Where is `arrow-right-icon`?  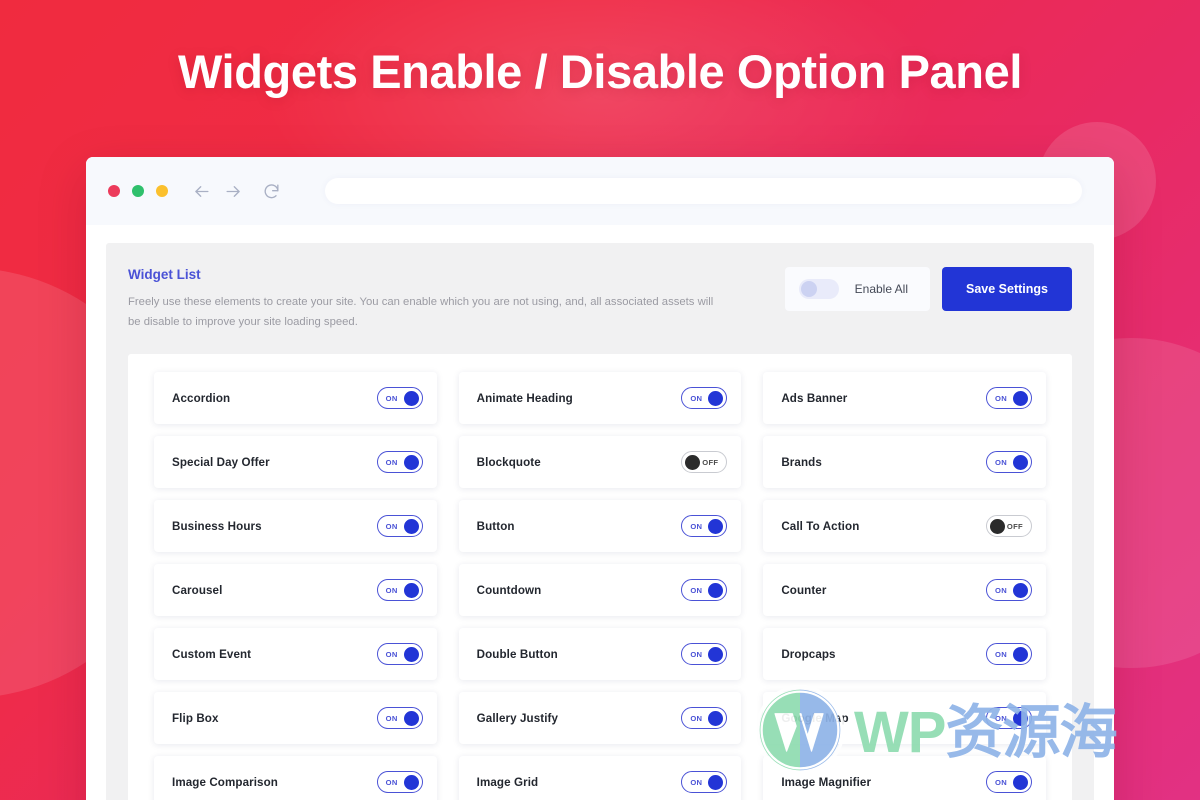 arrow-right-icon is located at coordinates (233, 191).